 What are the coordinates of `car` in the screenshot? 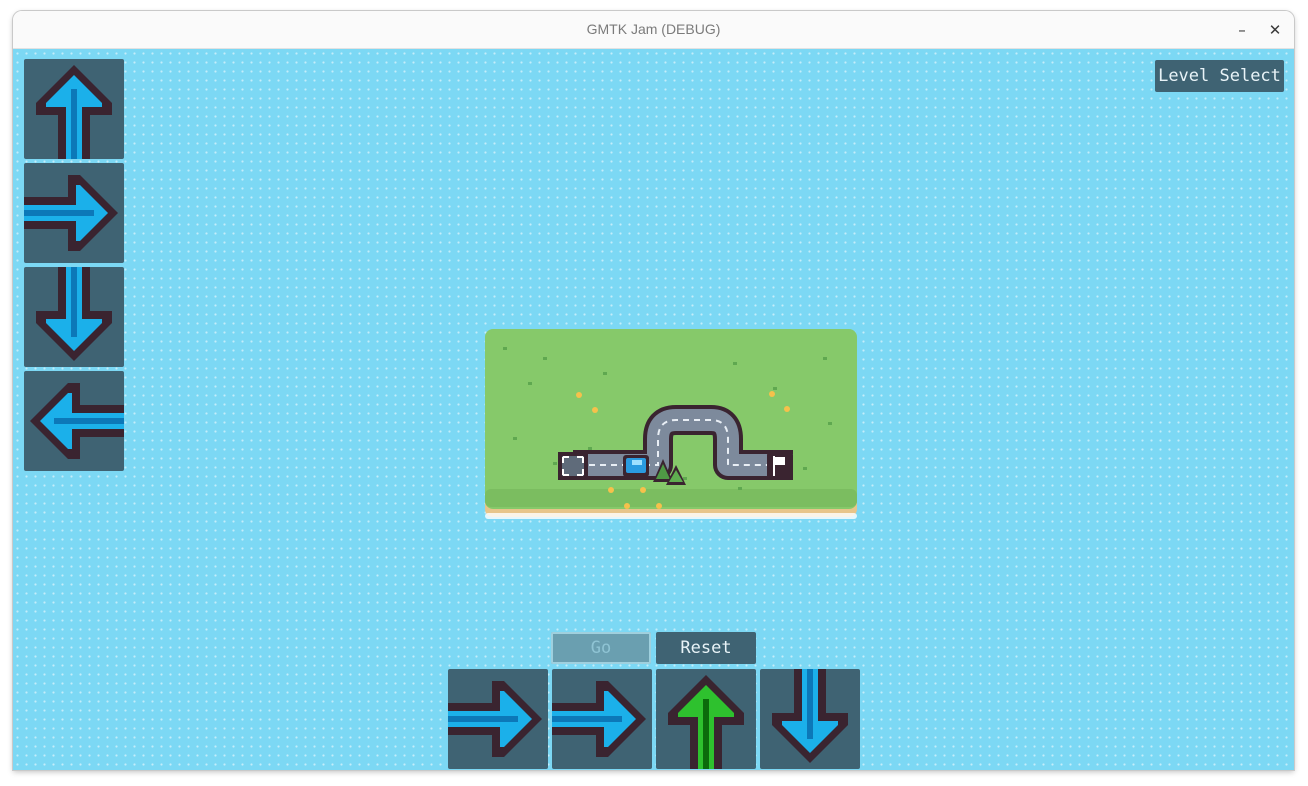 It's located at (636, 466).